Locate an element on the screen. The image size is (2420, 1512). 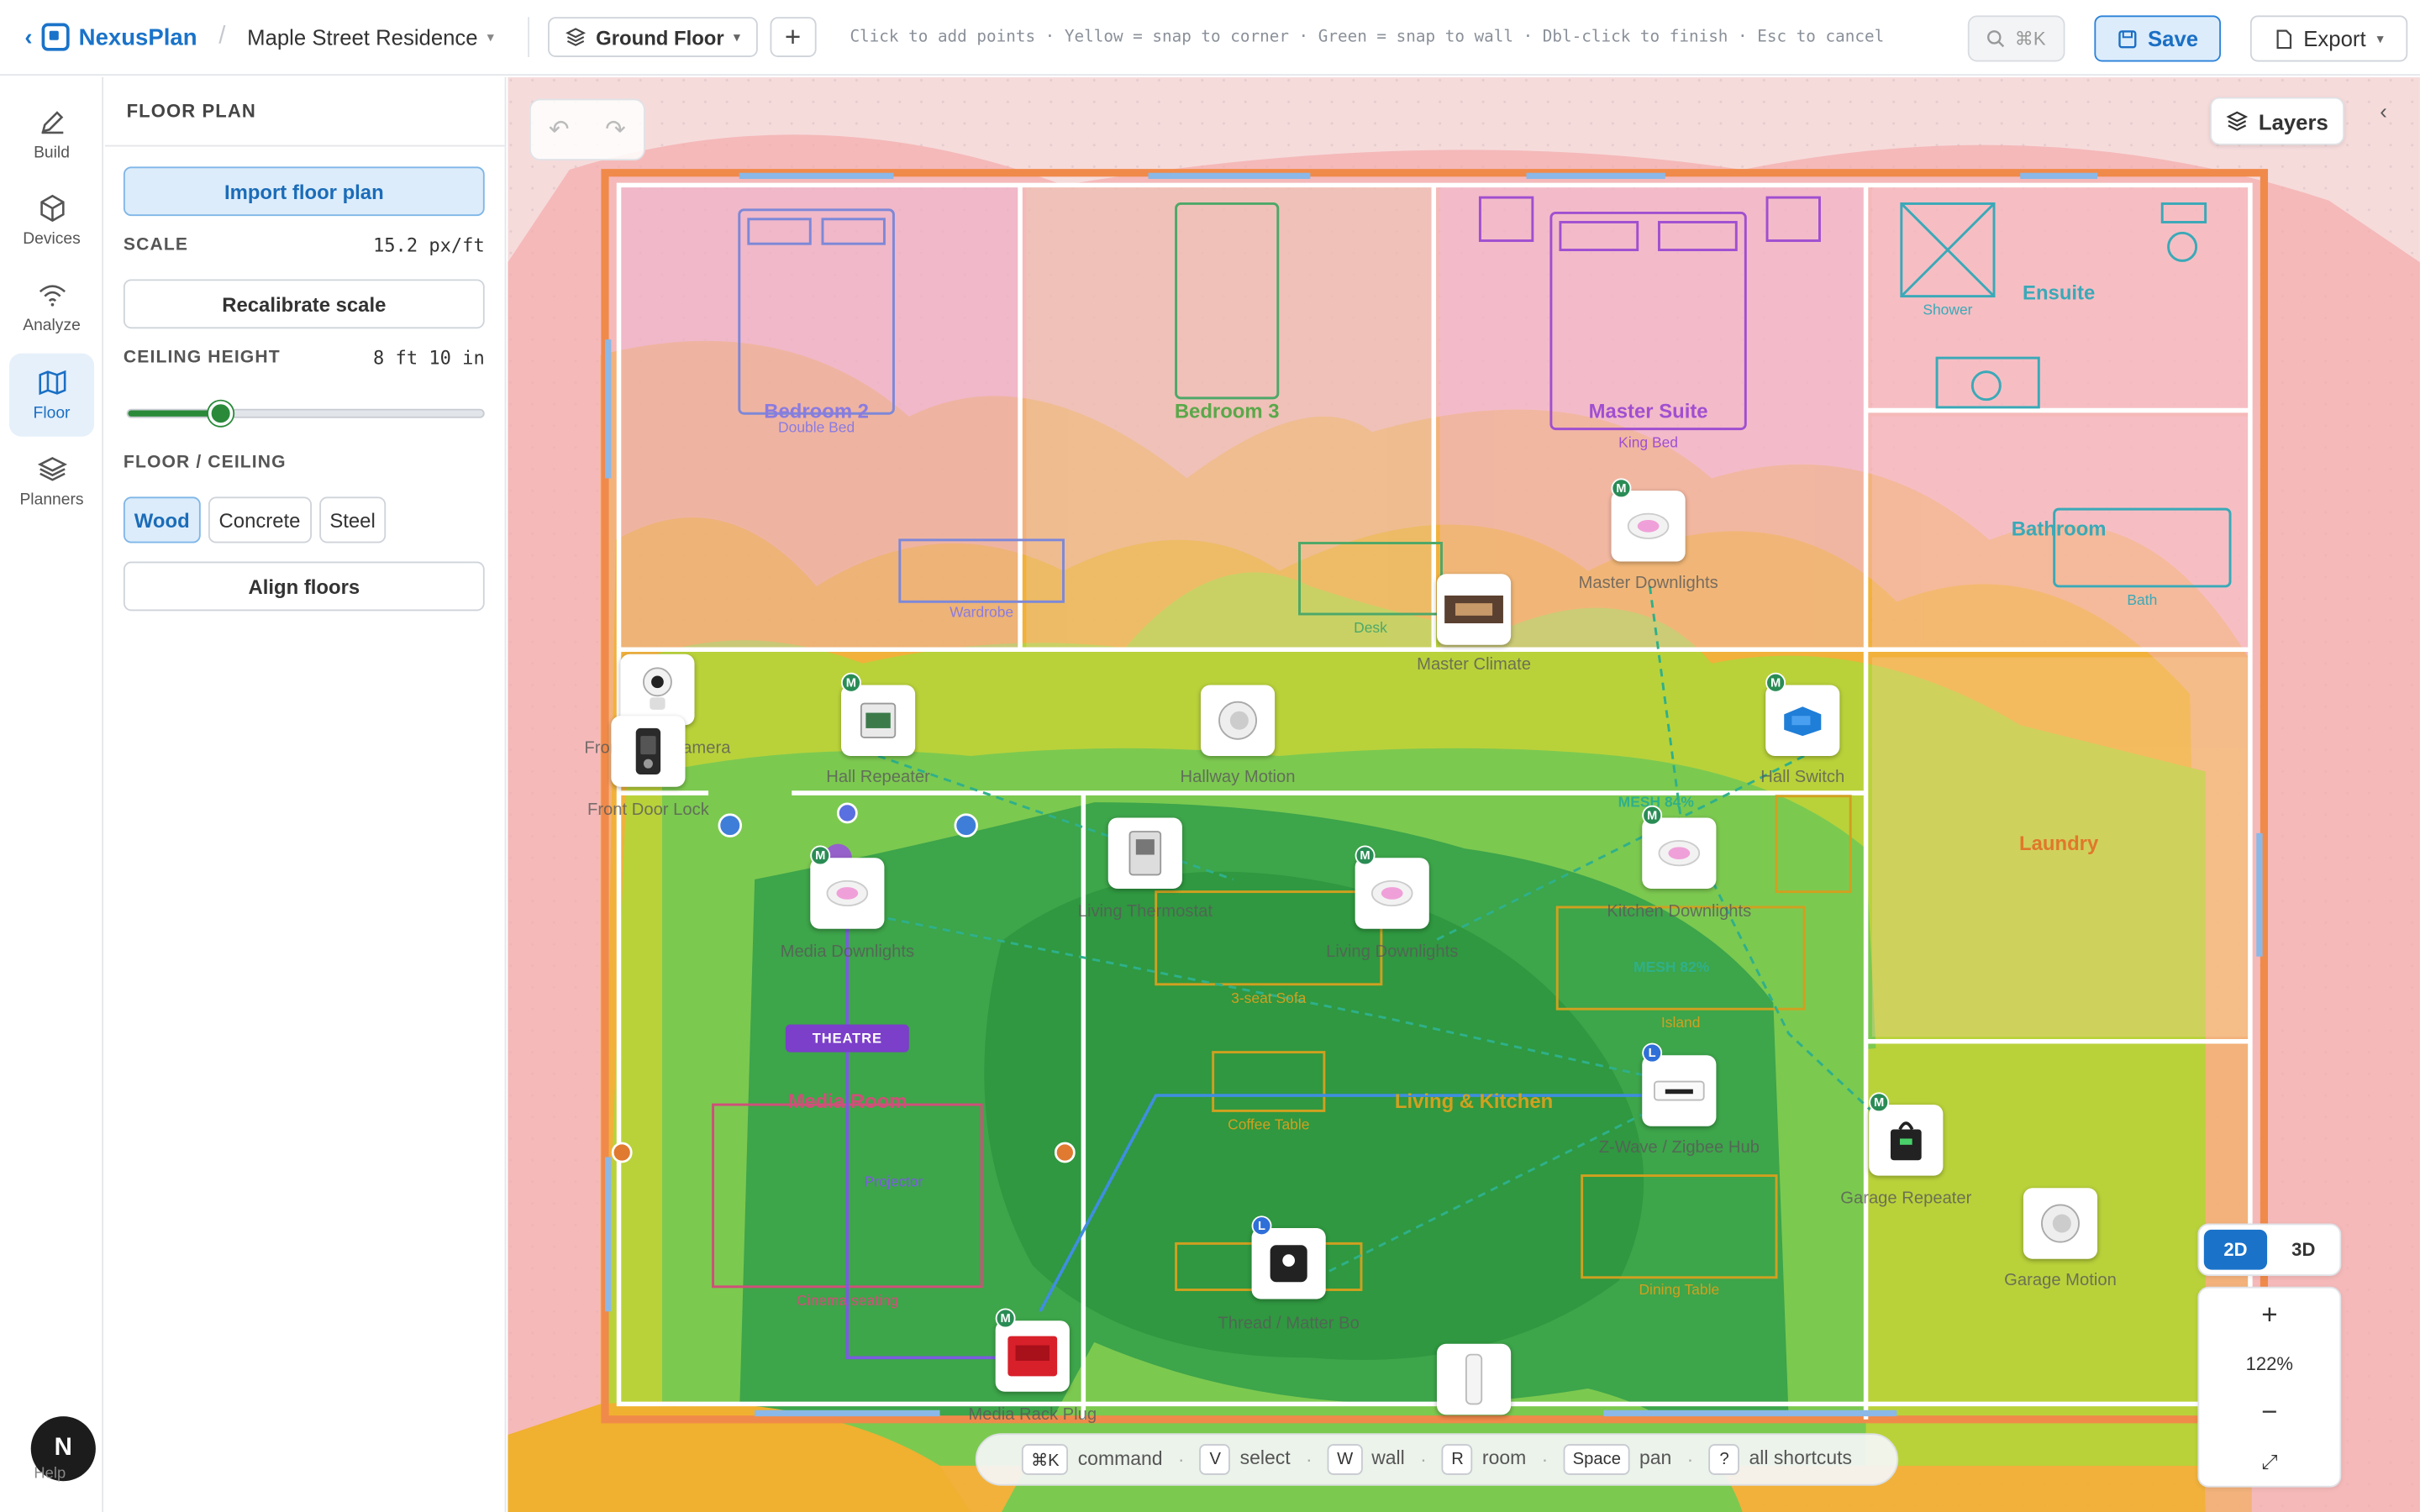
device-label: Garage Motion is located at coordinates (2060, 1280).